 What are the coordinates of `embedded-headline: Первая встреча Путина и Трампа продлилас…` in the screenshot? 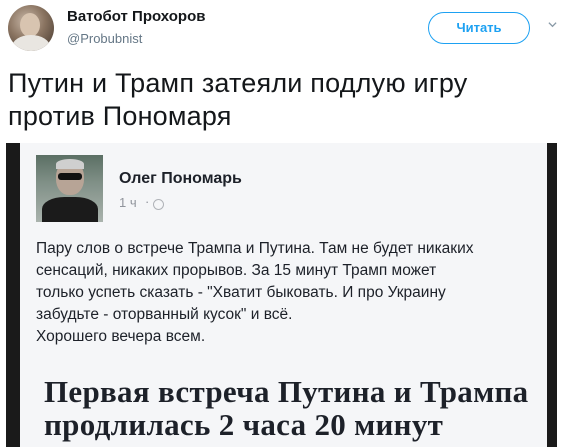 It's located at (294, 408).